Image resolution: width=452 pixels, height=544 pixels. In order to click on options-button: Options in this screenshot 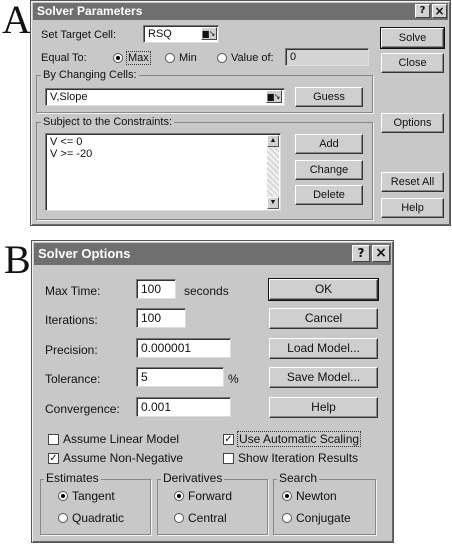, I will do `click(412, 123)`.